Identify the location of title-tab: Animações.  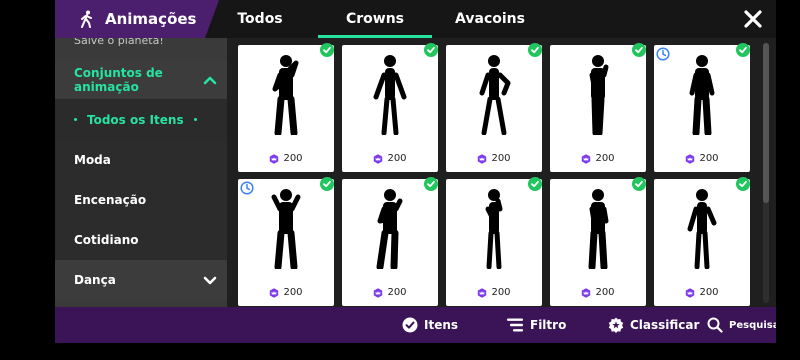
(137, 19).